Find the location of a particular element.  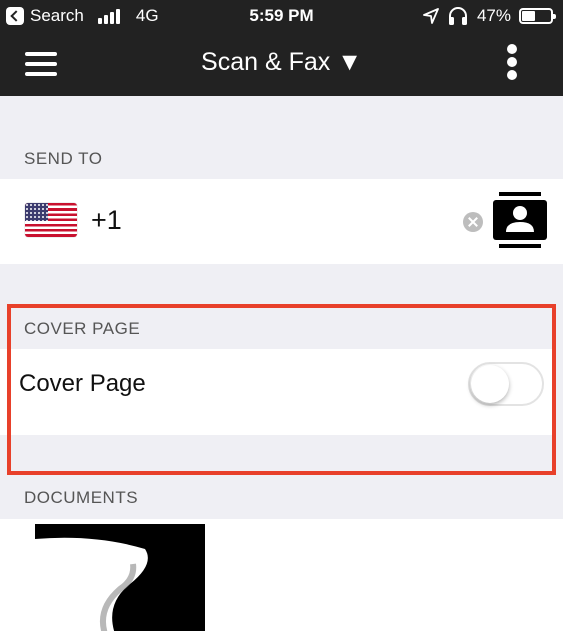

headphones-icon is located at coordinates (457, 16).